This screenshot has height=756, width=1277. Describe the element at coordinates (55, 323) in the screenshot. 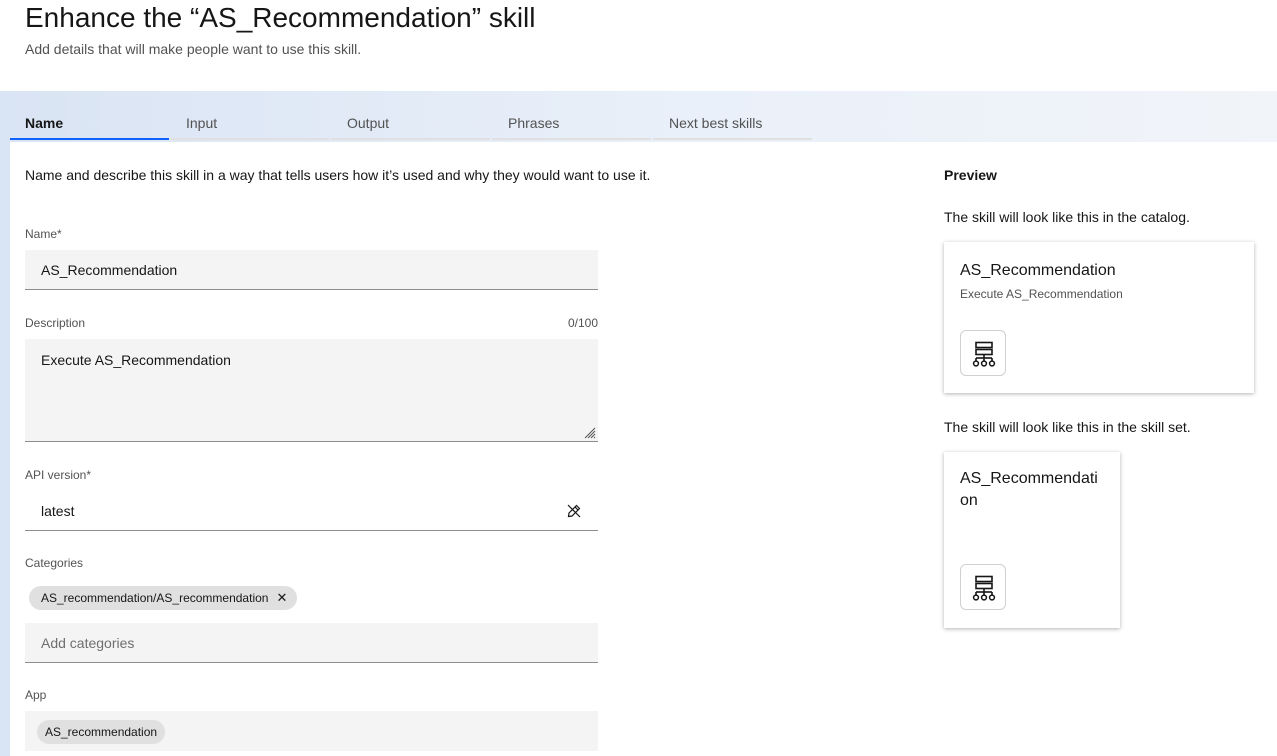

I see `description-label: Description` at that location.